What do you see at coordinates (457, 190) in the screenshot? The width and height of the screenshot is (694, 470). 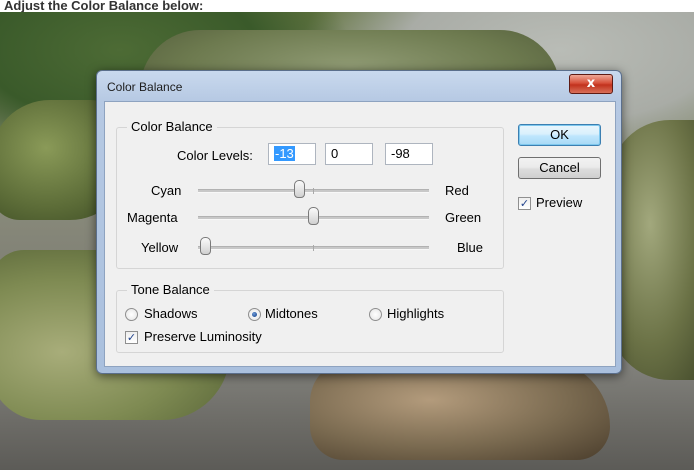 I see `slider-red-label: Red` at bounding box center [457, 190].